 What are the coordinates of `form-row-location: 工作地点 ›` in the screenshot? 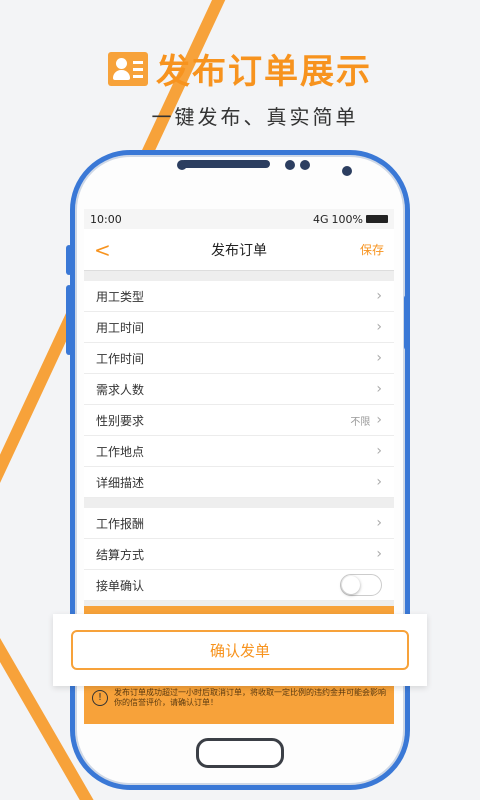 It's located at (239, 451).